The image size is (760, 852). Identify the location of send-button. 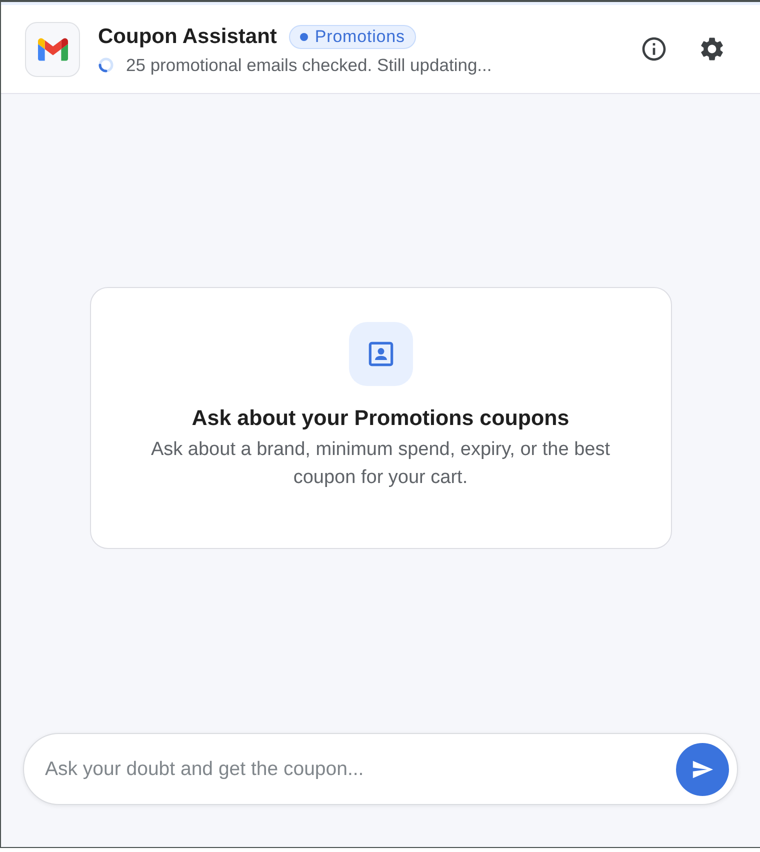
(702, 769).